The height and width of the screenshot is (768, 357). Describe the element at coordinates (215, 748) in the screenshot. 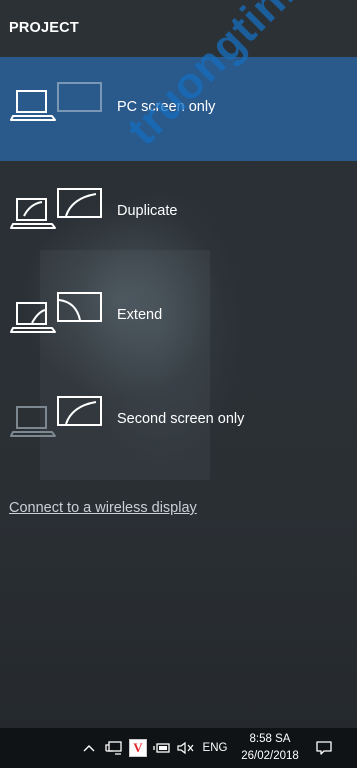

I see `language-indicator: ENG` at that location.